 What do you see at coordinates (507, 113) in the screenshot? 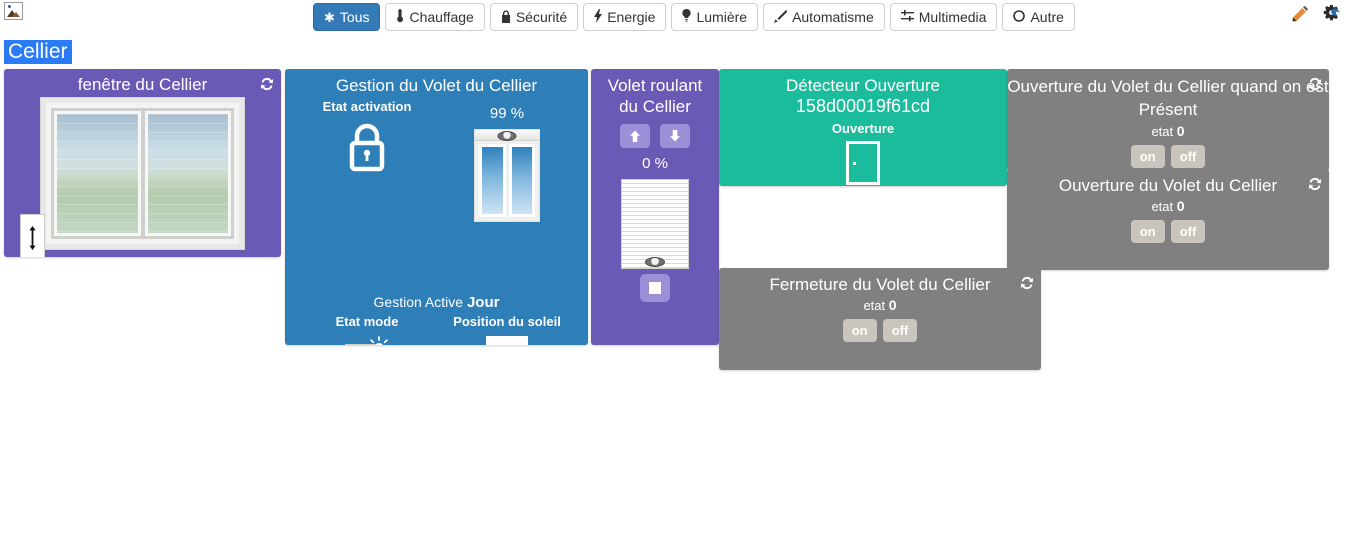
I see `gestion-percent: 99 %` at bounding box center [507, 113].